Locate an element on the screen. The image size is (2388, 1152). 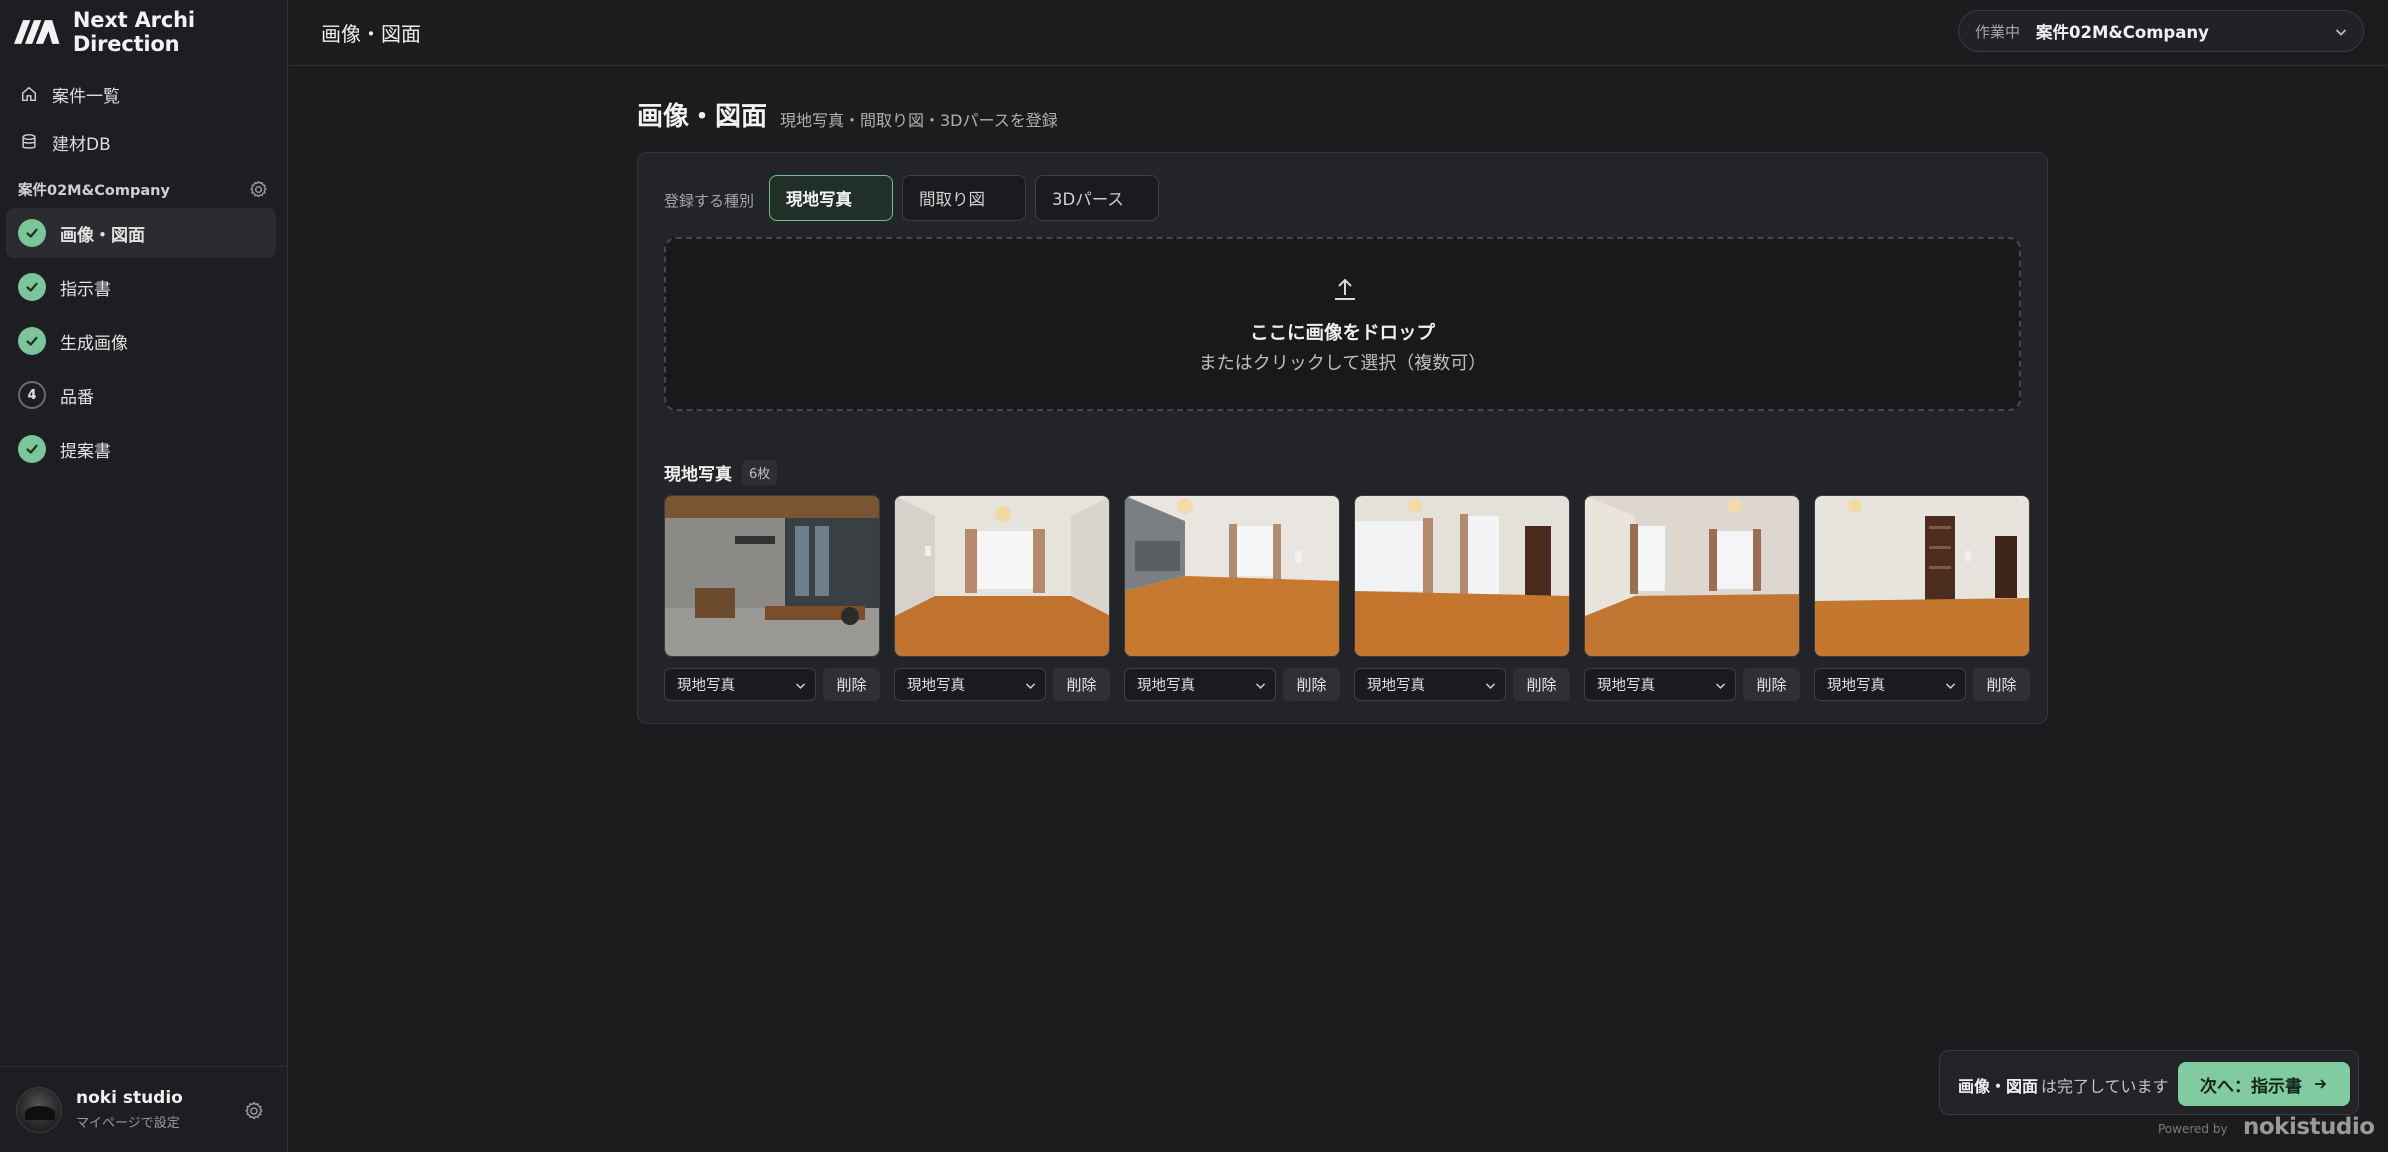
step-instructions: 指示書 is located at coordinates (141, 287).